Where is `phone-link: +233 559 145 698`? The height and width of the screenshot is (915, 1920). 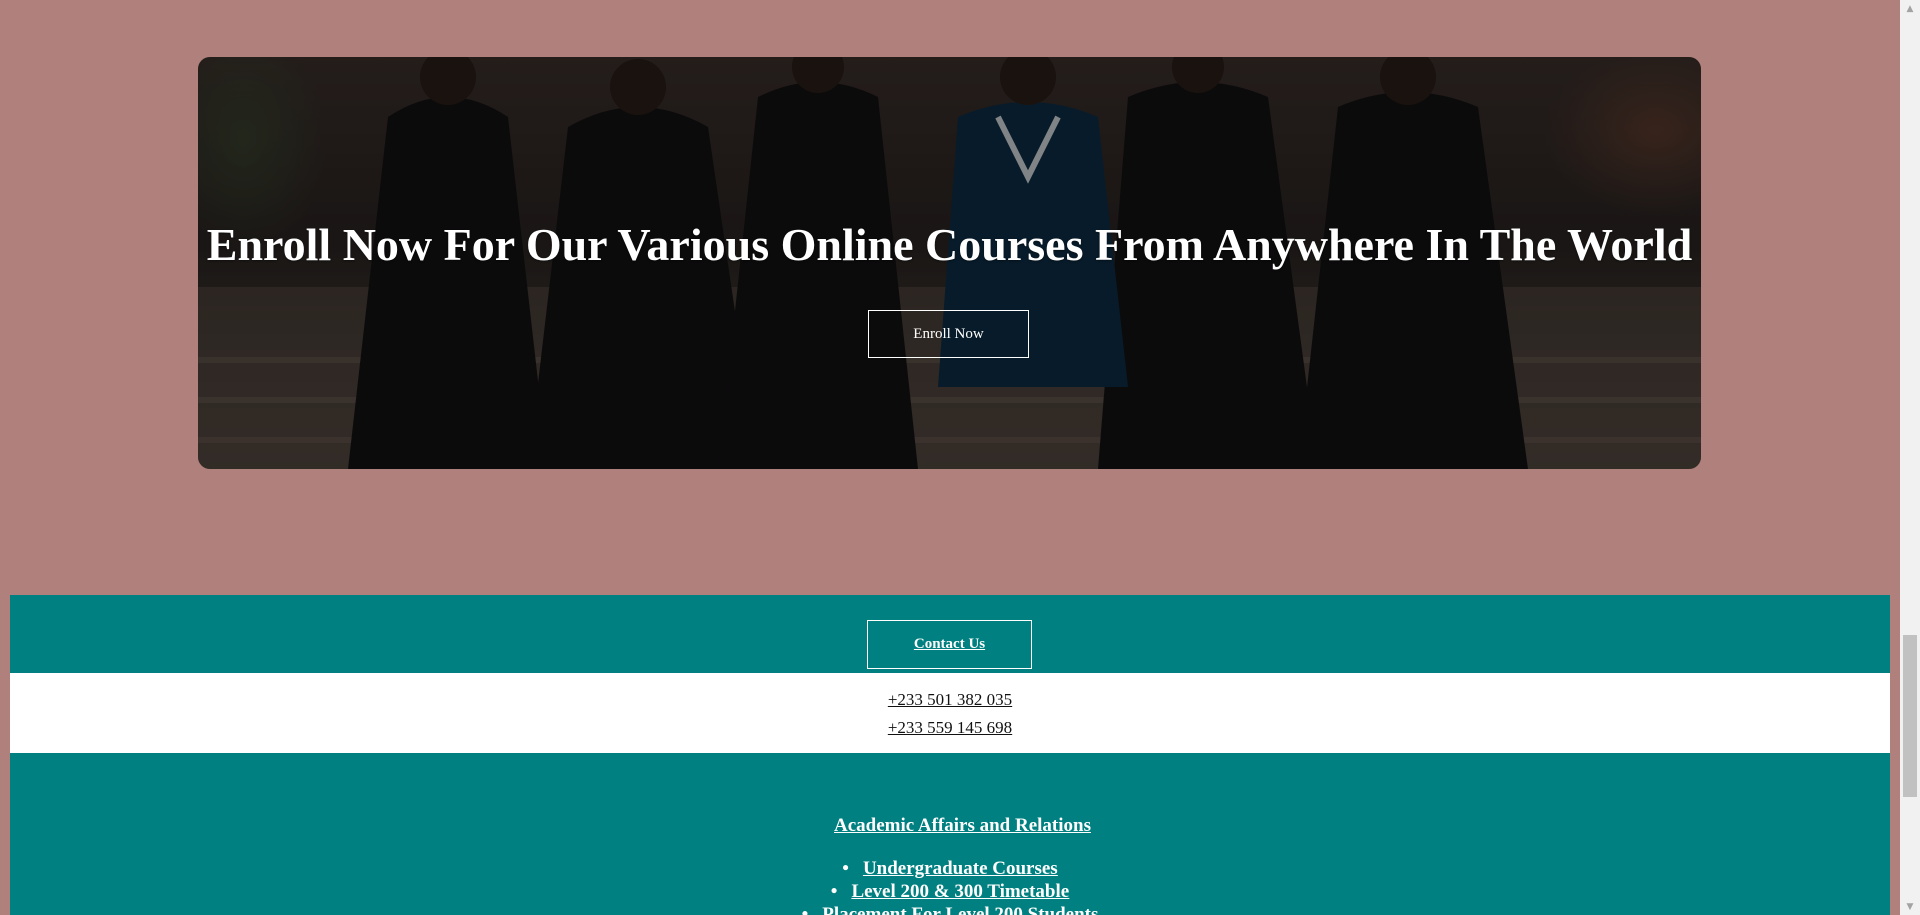
phone-link: +233 559 145 698 is located at coordinates (950, 728).